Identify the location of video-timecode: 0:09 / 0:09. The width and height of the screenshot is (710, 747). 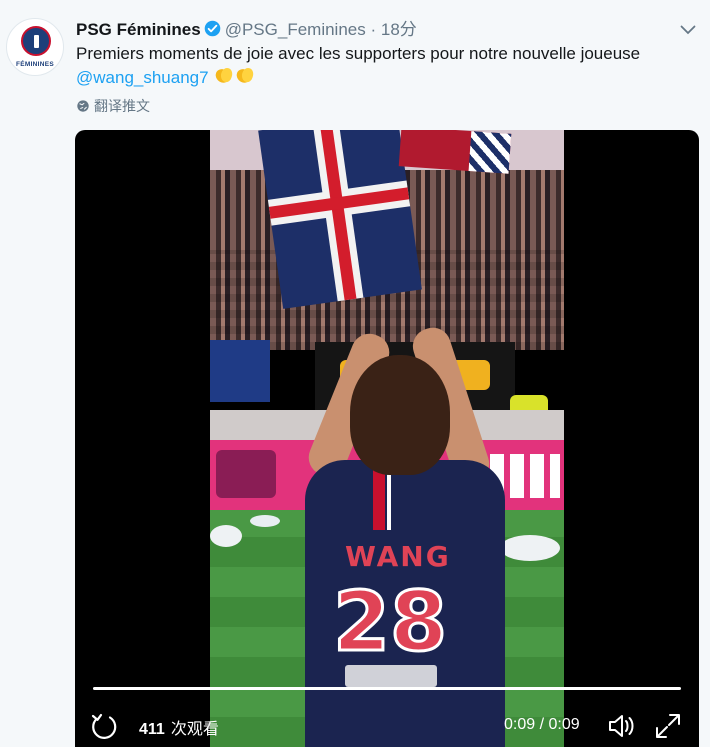
(542, 725).